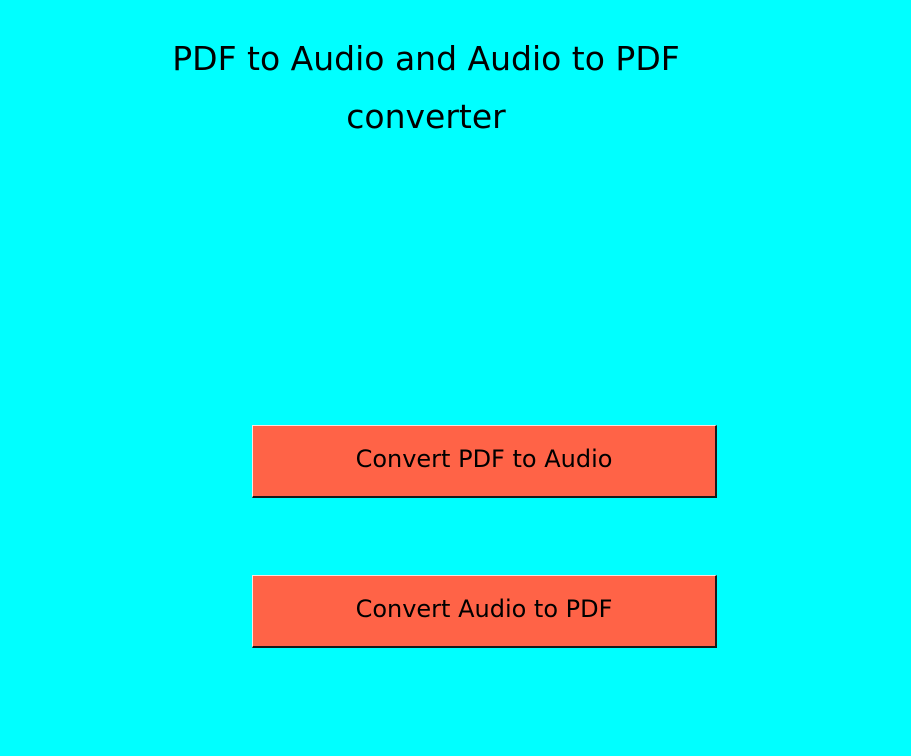 This screenshot has width=911, height=756. What do you see at coordinates (484, 461) in the screenshot?
I see `convert-pdf-to-audio-button: Convert PDF to Audio` at bounding box center [484, 461].